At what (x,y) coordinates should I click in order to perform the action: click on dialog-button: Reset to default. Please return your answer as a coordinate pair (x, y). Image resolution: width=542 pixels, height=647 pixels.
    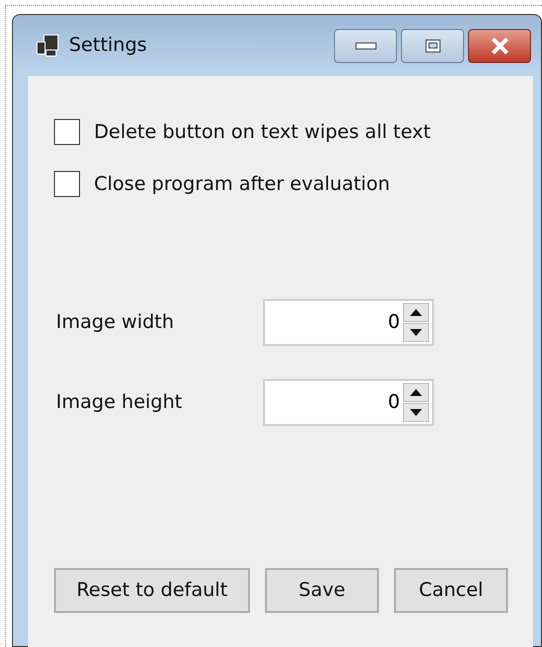
    Looking at the image, I should click on (152, 590).